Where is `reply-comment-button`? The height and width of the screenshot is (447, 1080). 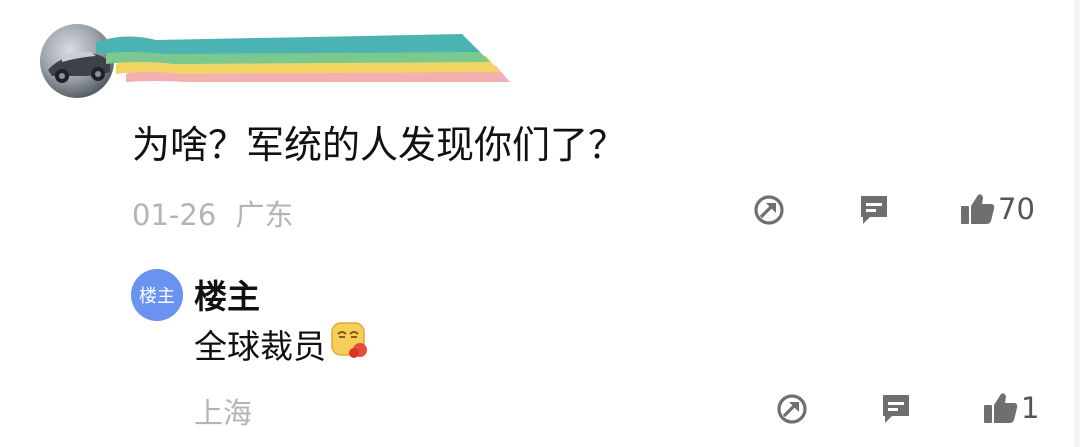
reply-comment-button is located at coordinates (896, 409).